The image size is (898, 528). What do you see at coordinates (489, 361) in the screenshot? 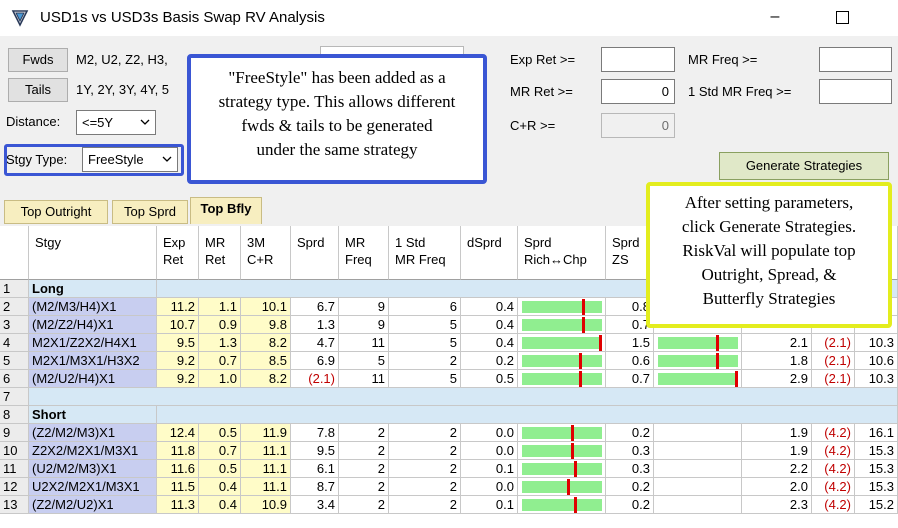
I see `dsprd-cell: 0.2` at bounding box center [489, 361].